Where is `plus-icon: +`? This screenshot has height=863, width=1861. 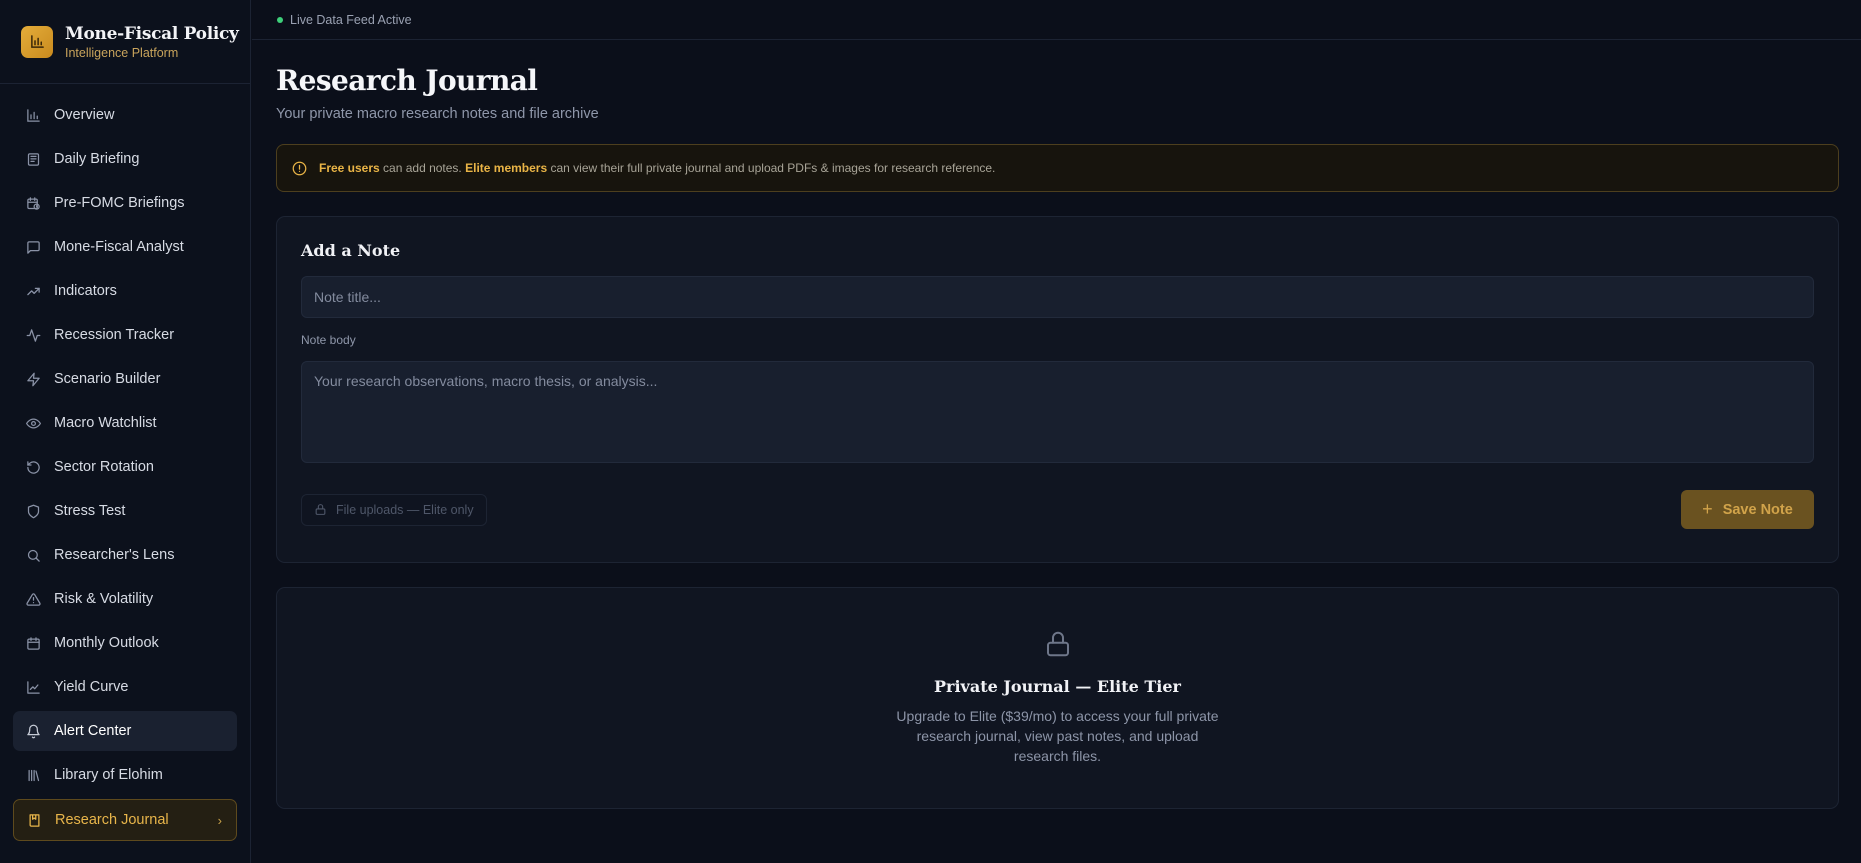
plus-icon: + is located at coordinates (1707, 509).